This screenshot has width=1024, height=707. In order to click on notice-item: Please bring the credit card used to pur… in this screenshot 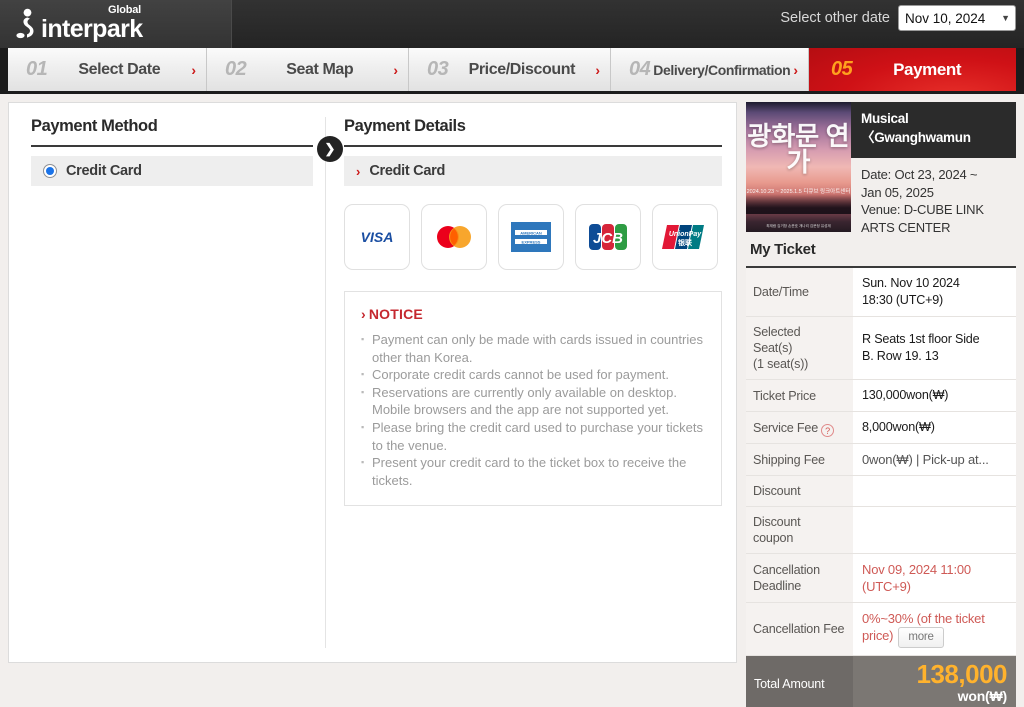, I will do `click(533, 436)`.